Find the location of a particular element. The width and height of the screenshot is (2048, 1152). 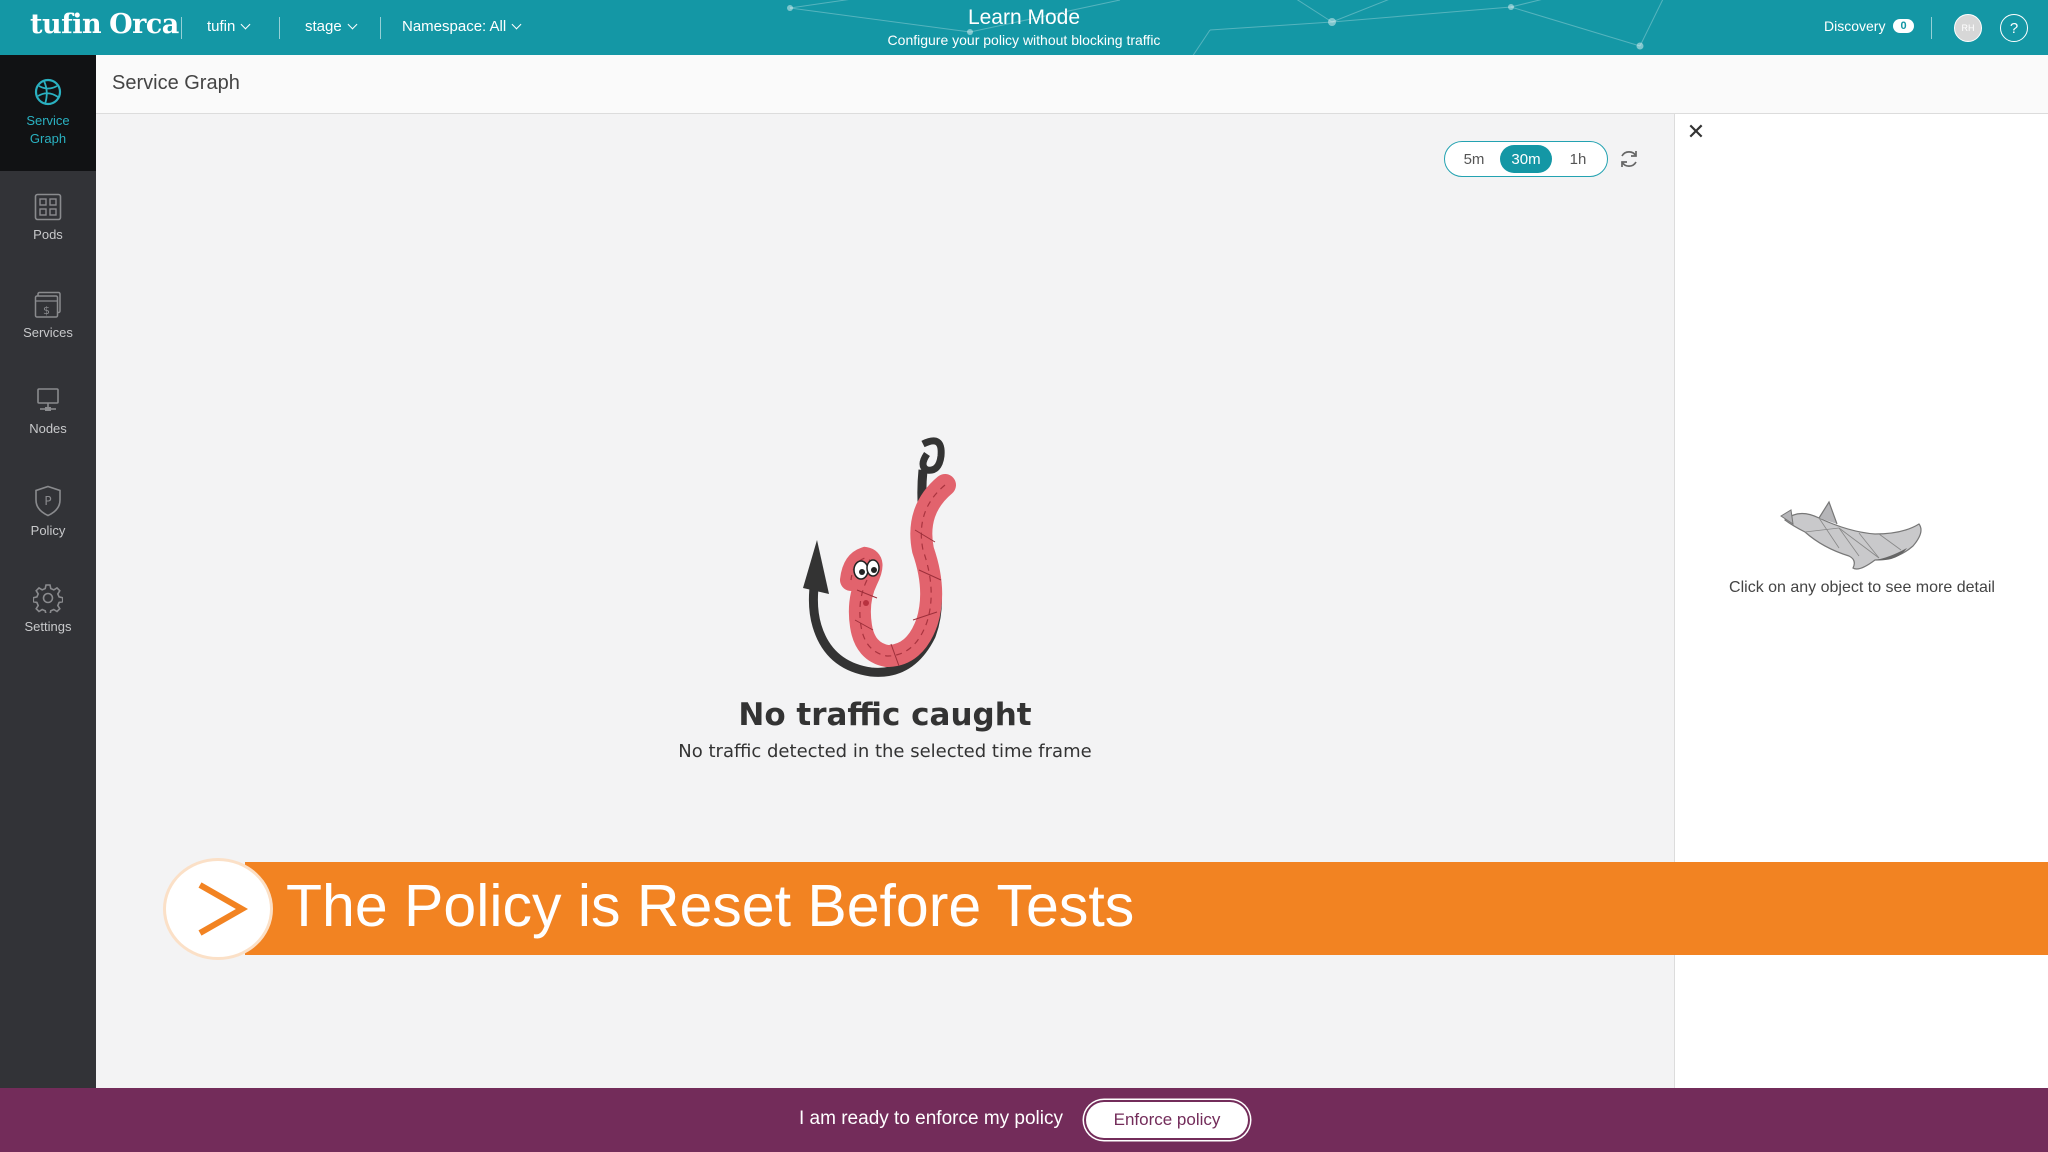

sidebar-item-label: Nodes is located at coordinates (48, 428).